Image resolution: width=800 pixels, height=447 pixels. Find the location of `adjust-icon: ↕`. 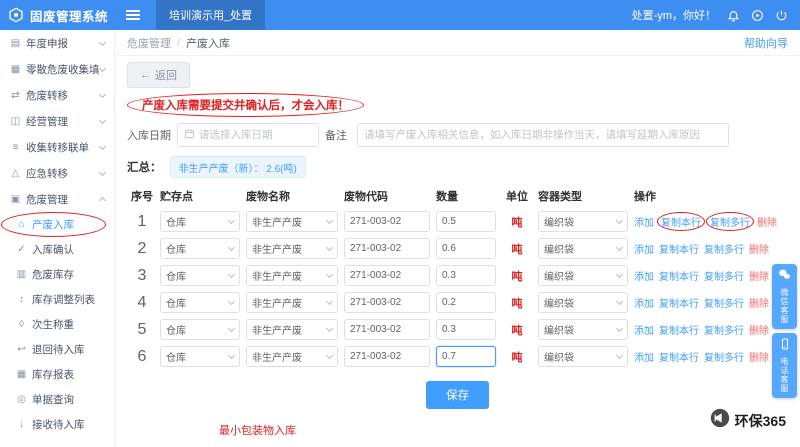

adjust-icon: ↕ is located at coordinates (21, 299).